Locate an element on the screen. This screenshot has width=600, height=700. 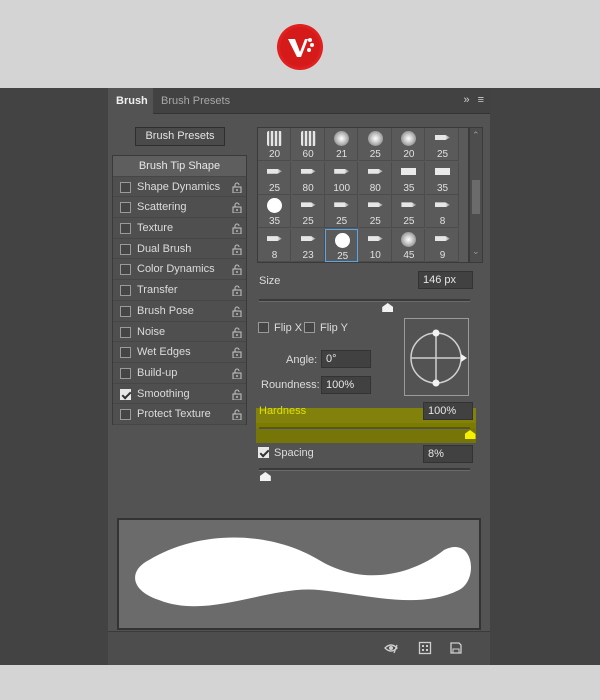
bottom-band is located at coordinates (300, 682).